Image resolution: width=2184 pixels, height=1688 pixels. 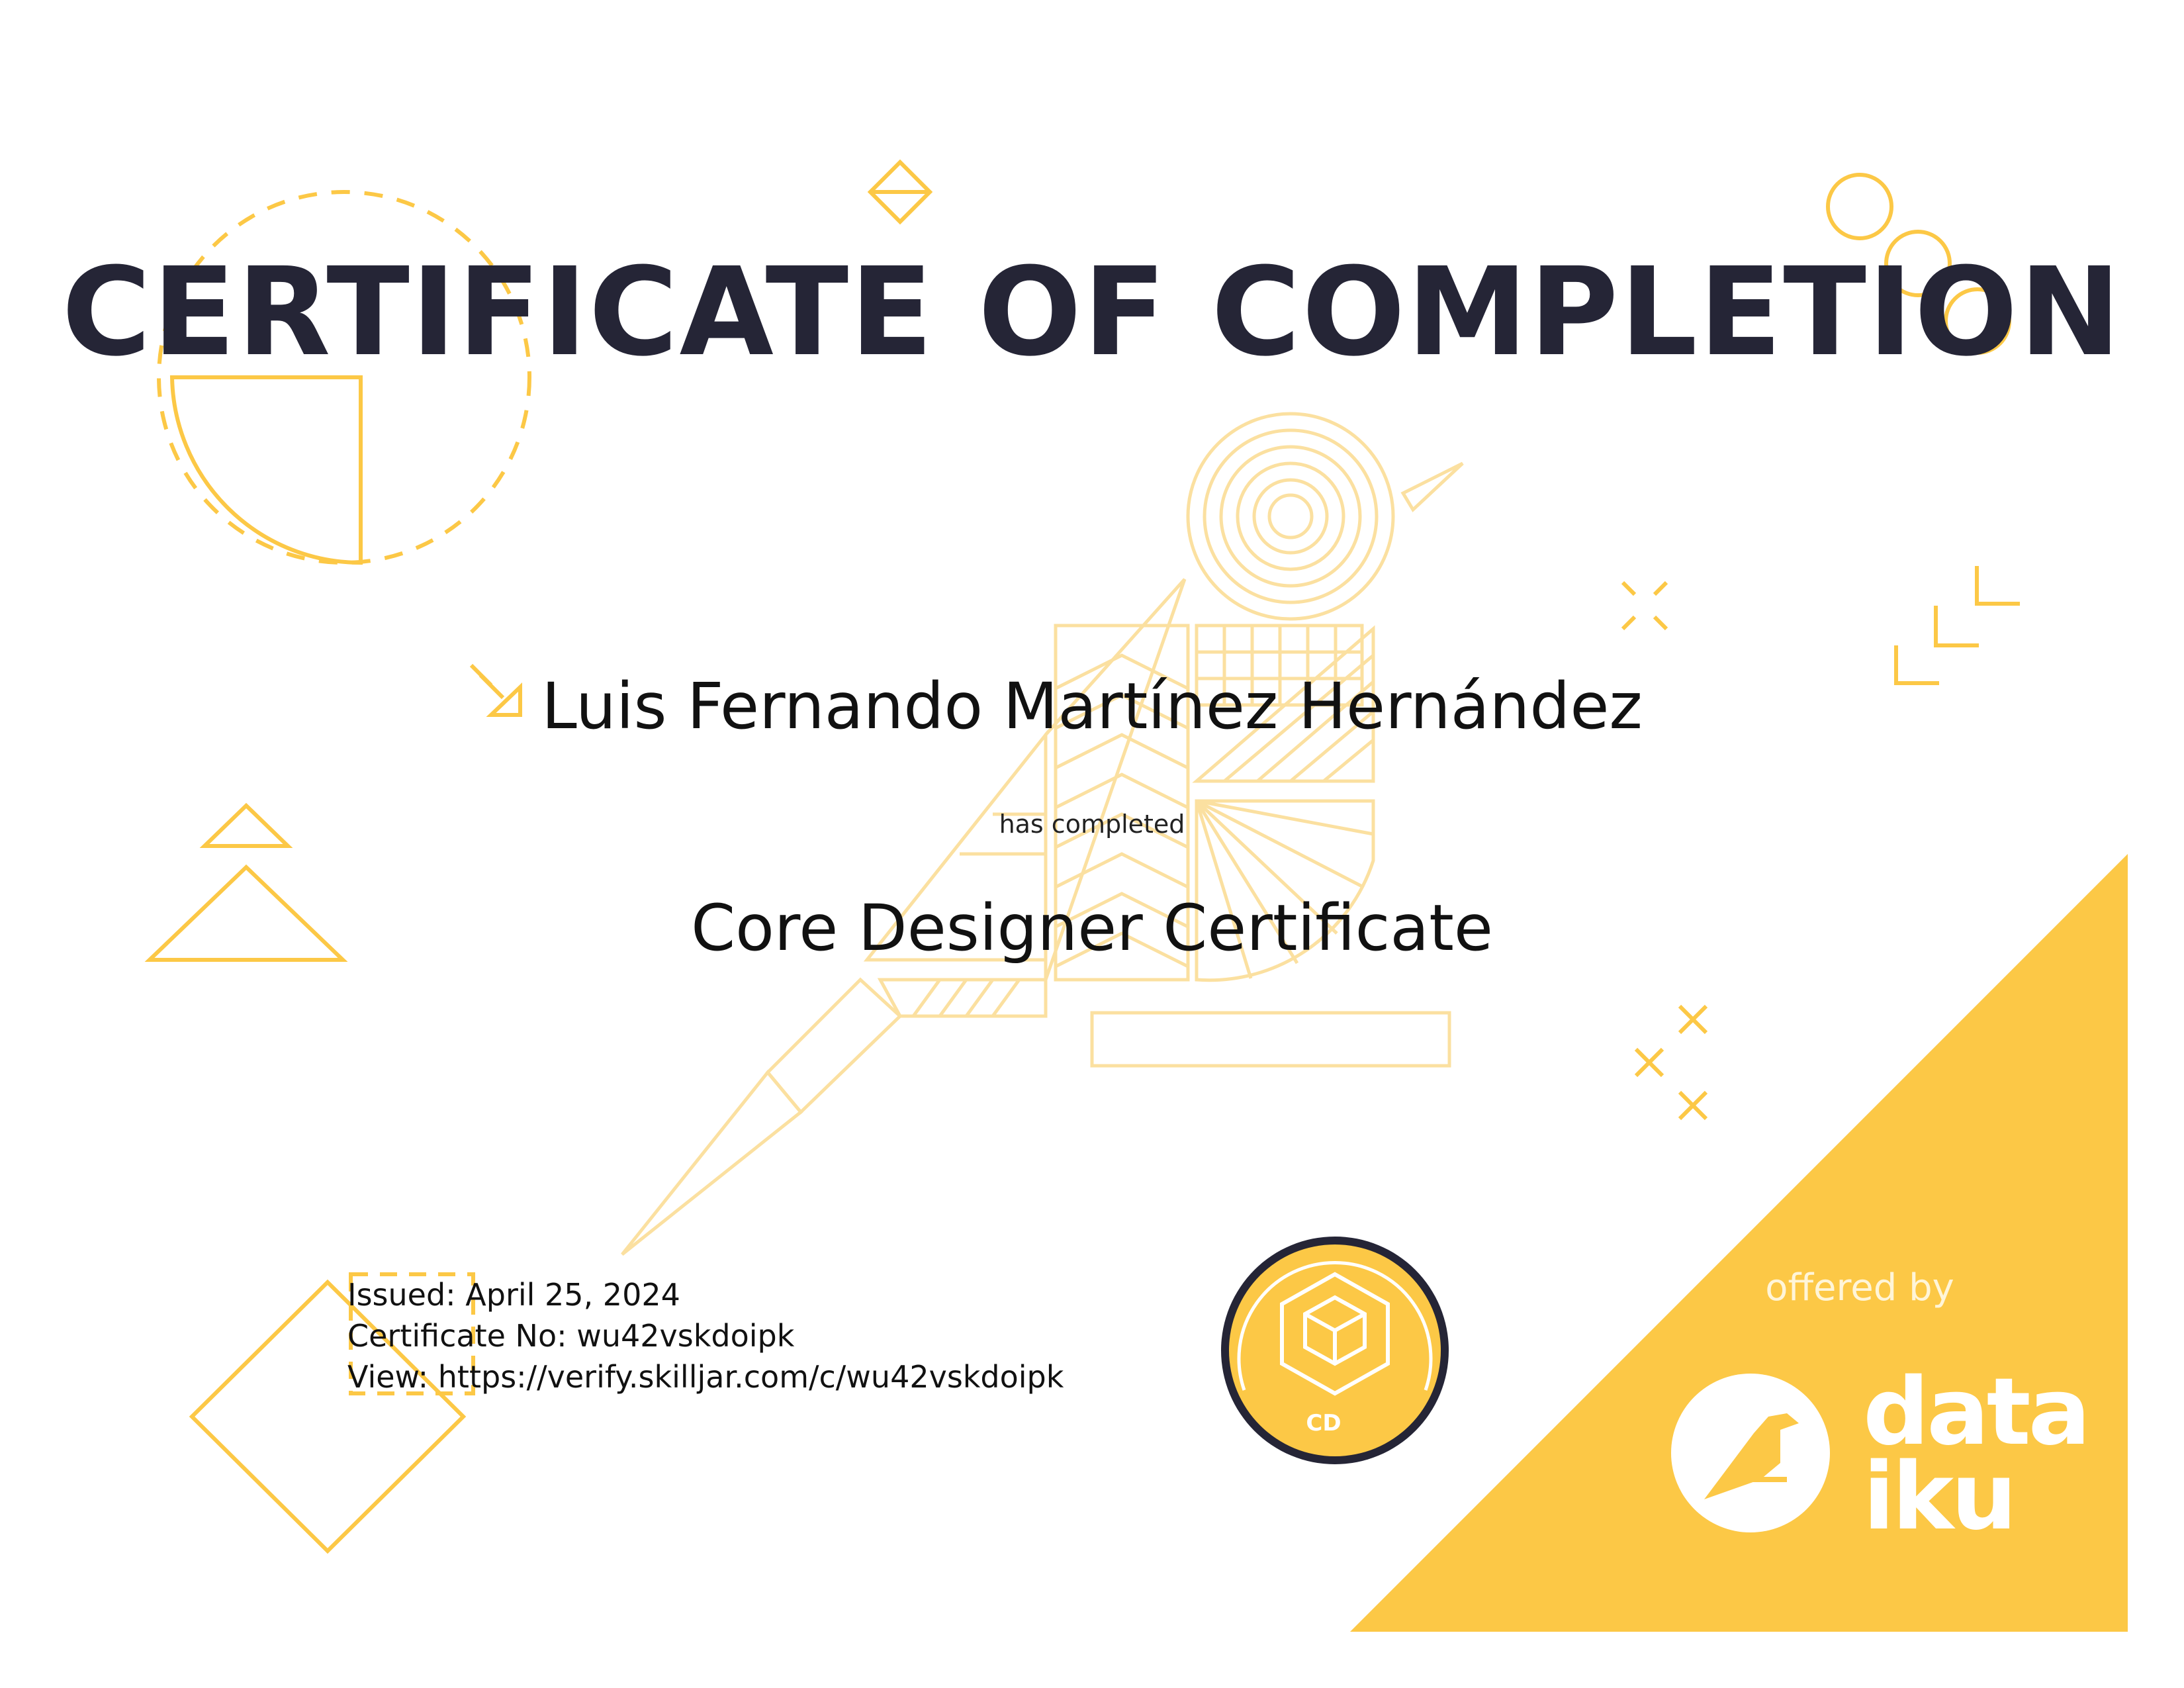 What do you see at coordinates (1671, 1062) in the screenshot?
I see `x-marks-shape` at bounding box center [1671, 1062].